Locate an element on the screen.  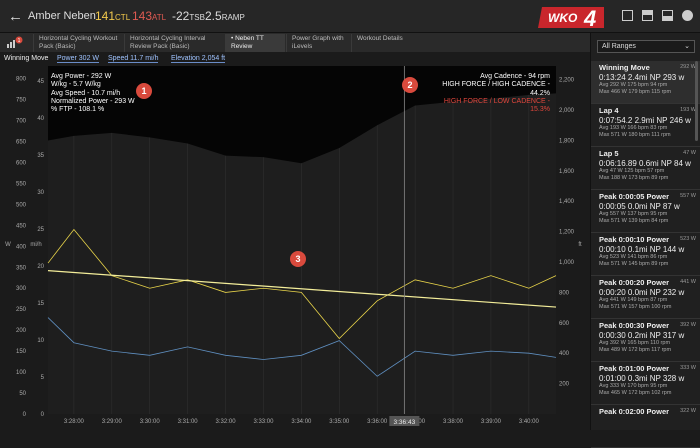
chevron-down-icon: ⌄ is located at coordinates (687, 46).